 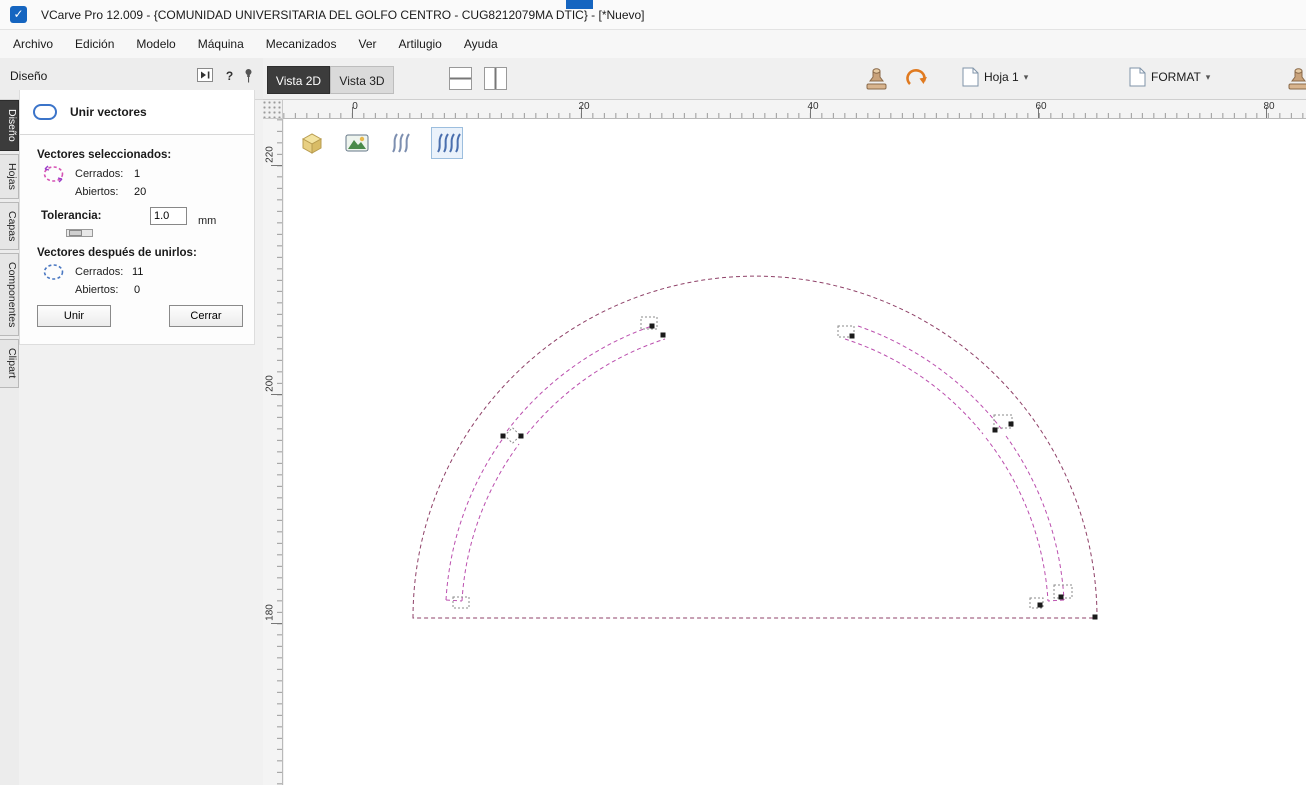 I want to click on sidebar-tab-componentes: Componentes, so click(x=9, y=294).